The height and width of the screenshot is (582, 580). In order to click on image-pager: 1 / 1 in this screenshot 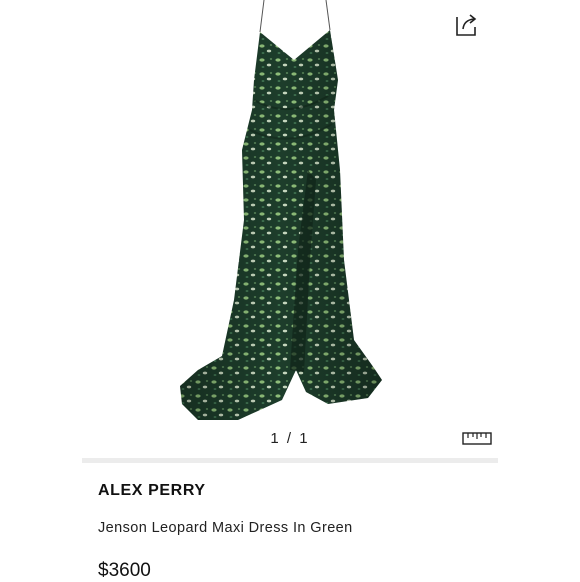, I will do `click(290, 438)`.